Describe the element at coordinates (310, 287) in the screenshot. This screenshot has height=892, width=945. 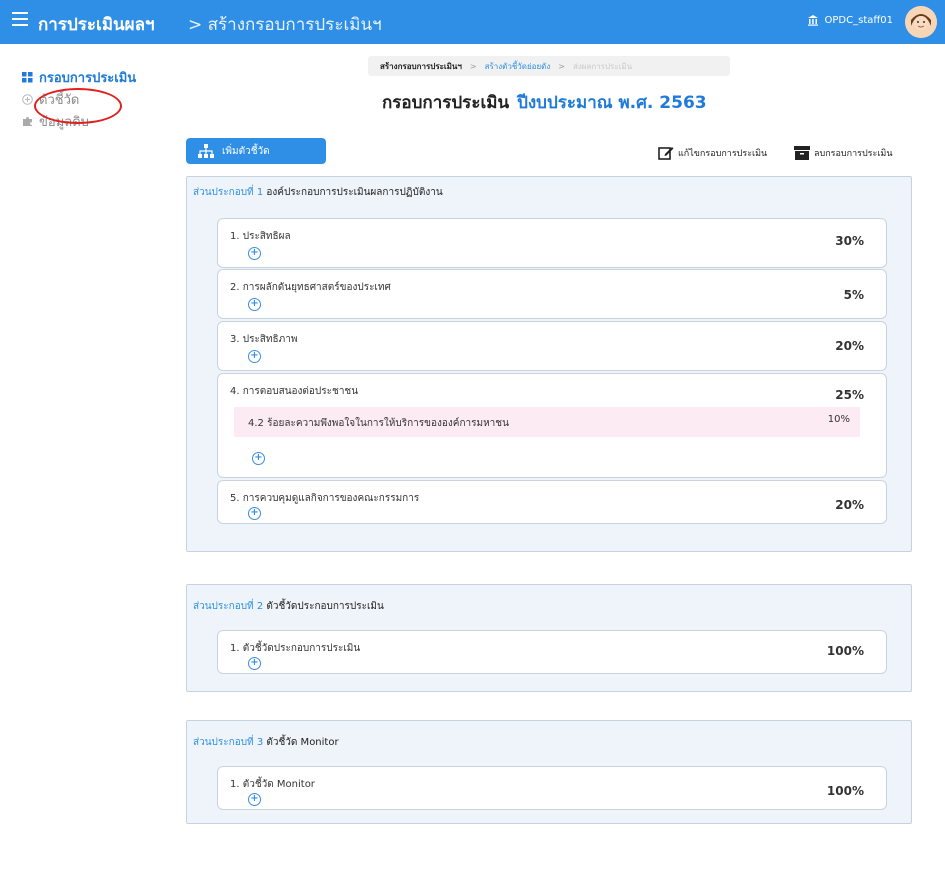
I see `item-label: 2. การผลักดันยุทธศาสตร์ของประเทศ` at that location.